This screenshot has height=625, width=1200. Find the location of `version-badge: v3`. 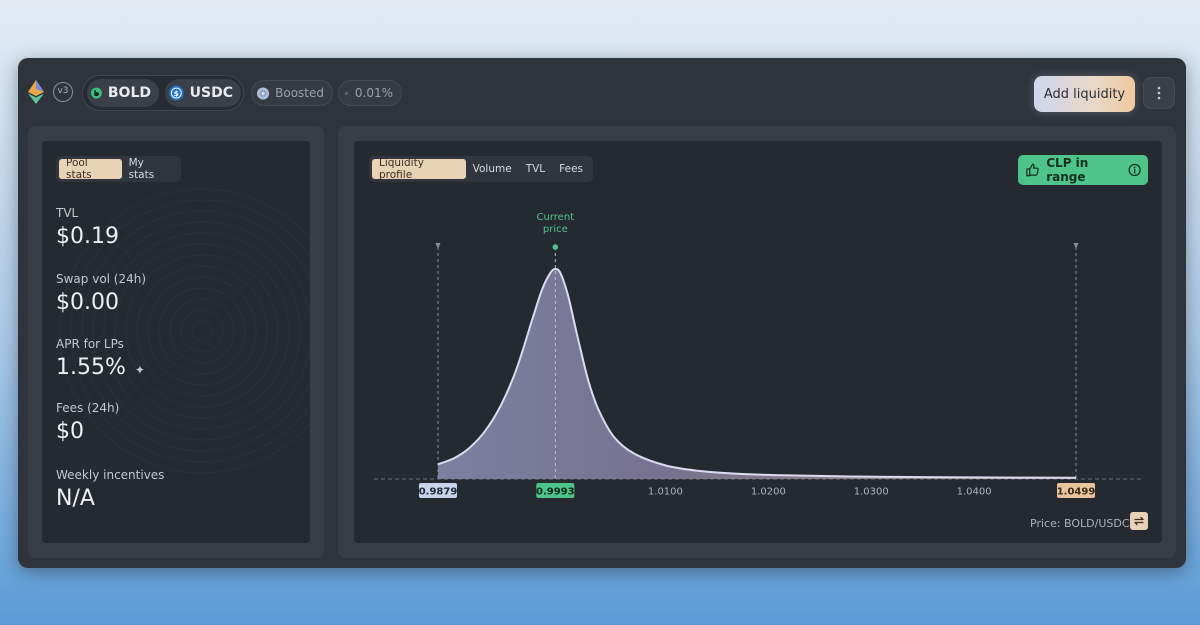

version-badge: v3 is located at coordinates (63, 92).